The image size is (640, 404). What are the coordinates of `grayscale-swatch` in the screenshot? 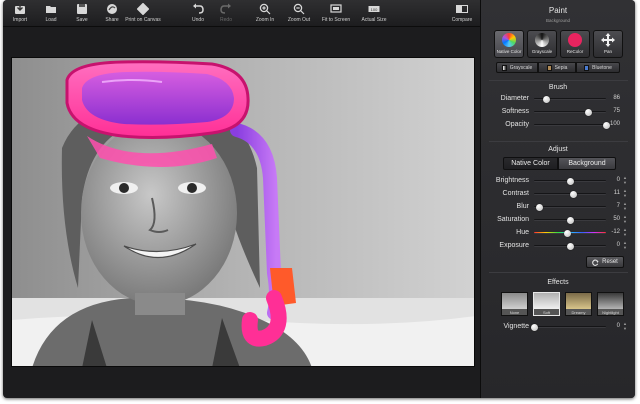 It's located at (504, 67).